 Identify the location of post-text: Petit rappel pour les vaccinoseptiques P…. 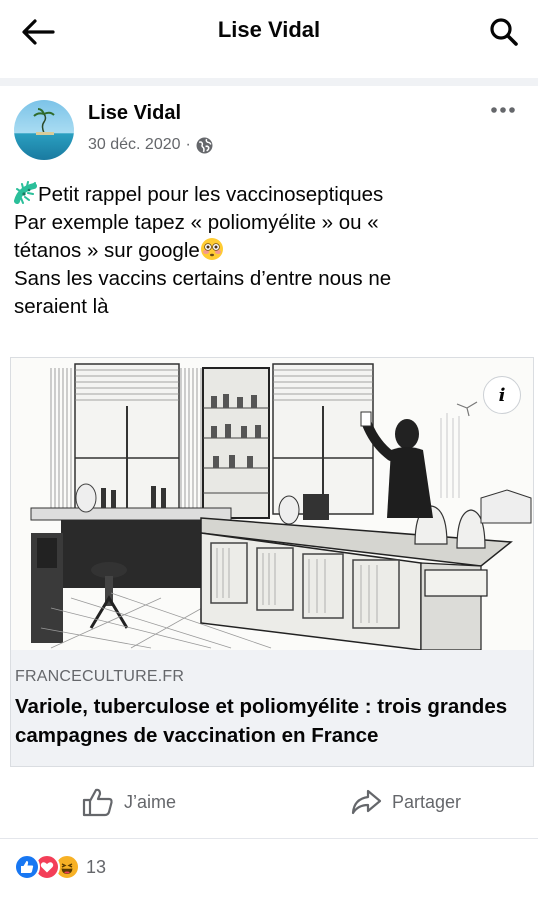
(269, 251).